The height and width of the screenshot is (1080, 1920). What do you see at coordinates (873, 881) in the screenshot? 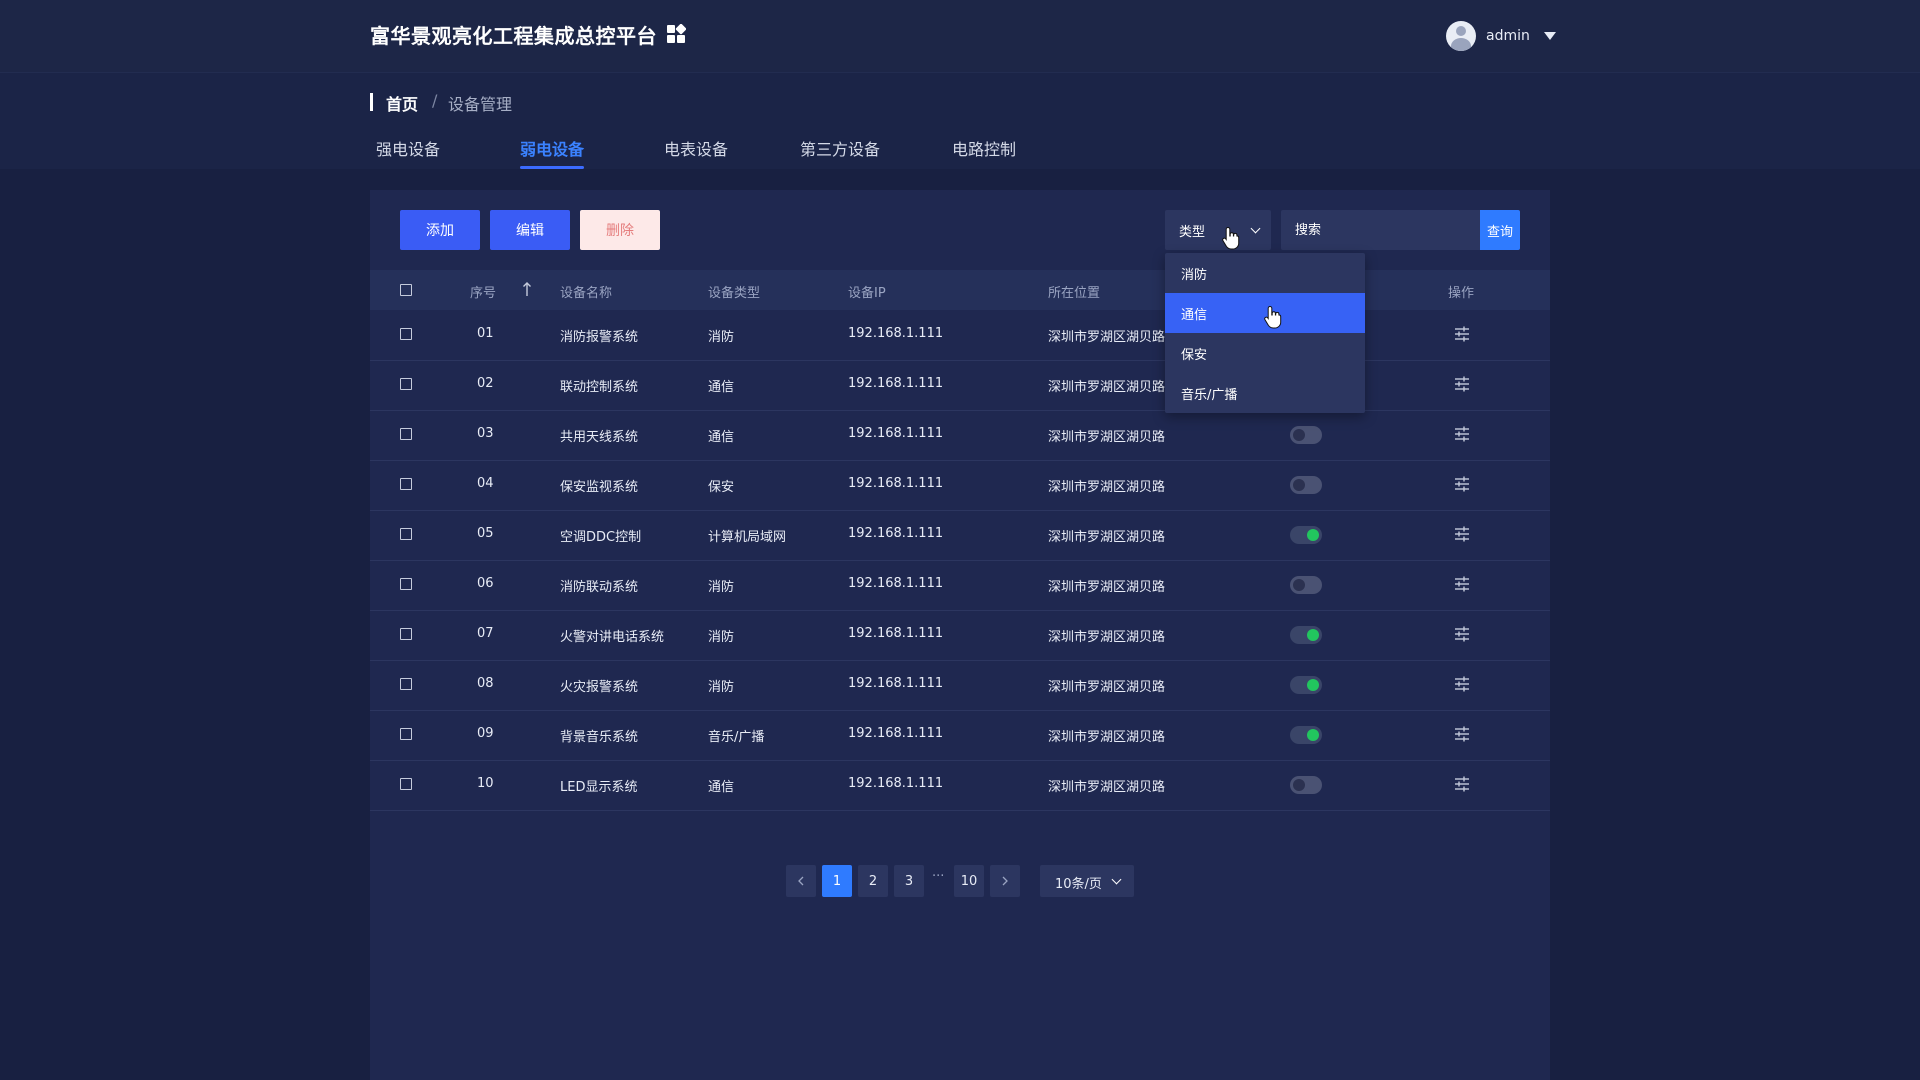
I see `page-button-2: 2` at bounding box center [873, 881].